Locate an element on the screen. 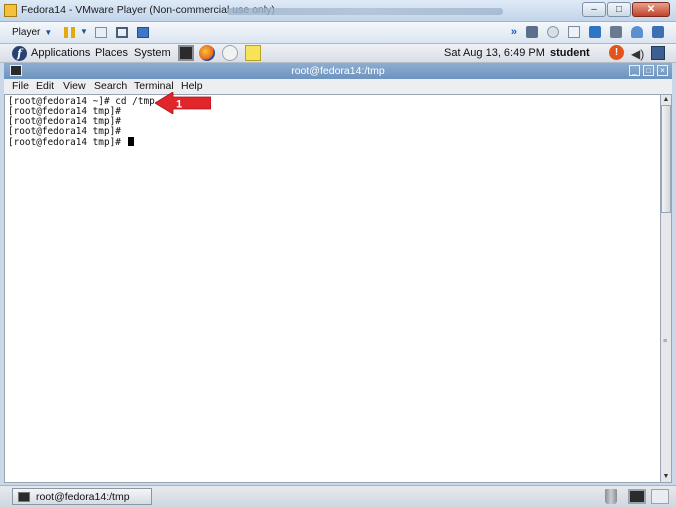 The height and width of the screenshot is (508, 676). taskbar-window-label: root@fedora14:/tmp is located at coordinates (83, 497).